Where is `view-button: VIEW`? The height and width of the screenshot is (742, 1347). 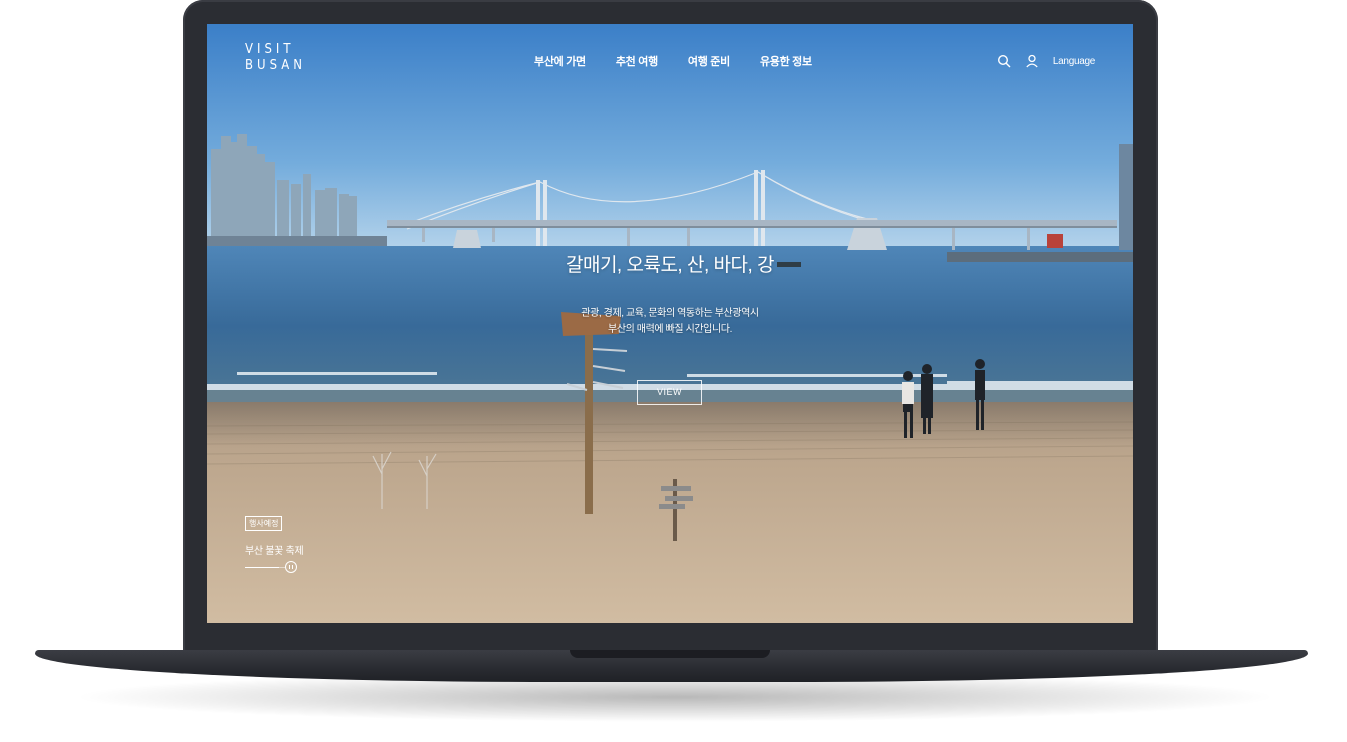
view-button: VIEW is located at coordinates (669, 392).